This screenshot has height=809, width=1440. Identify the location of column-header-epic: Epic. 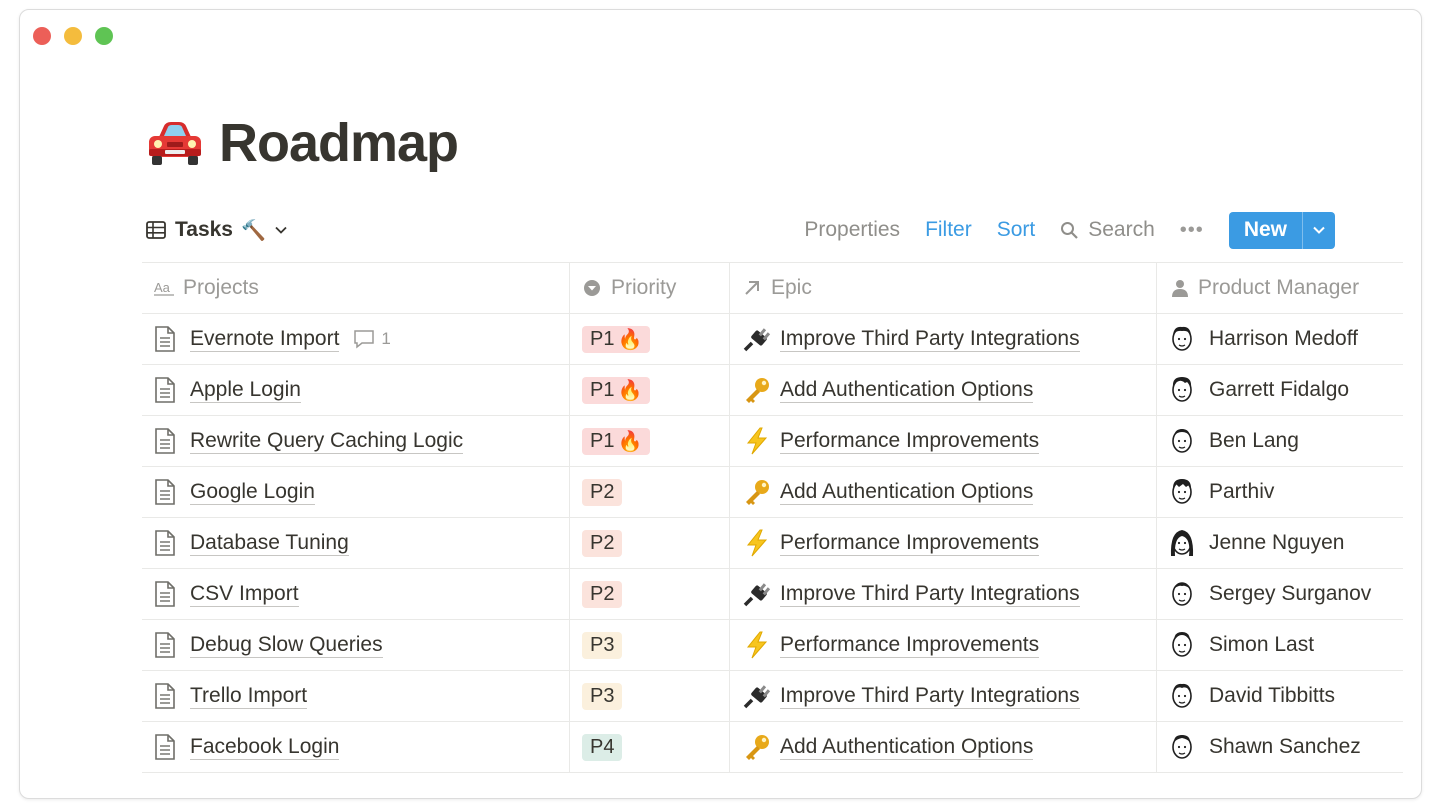
(943, 288).